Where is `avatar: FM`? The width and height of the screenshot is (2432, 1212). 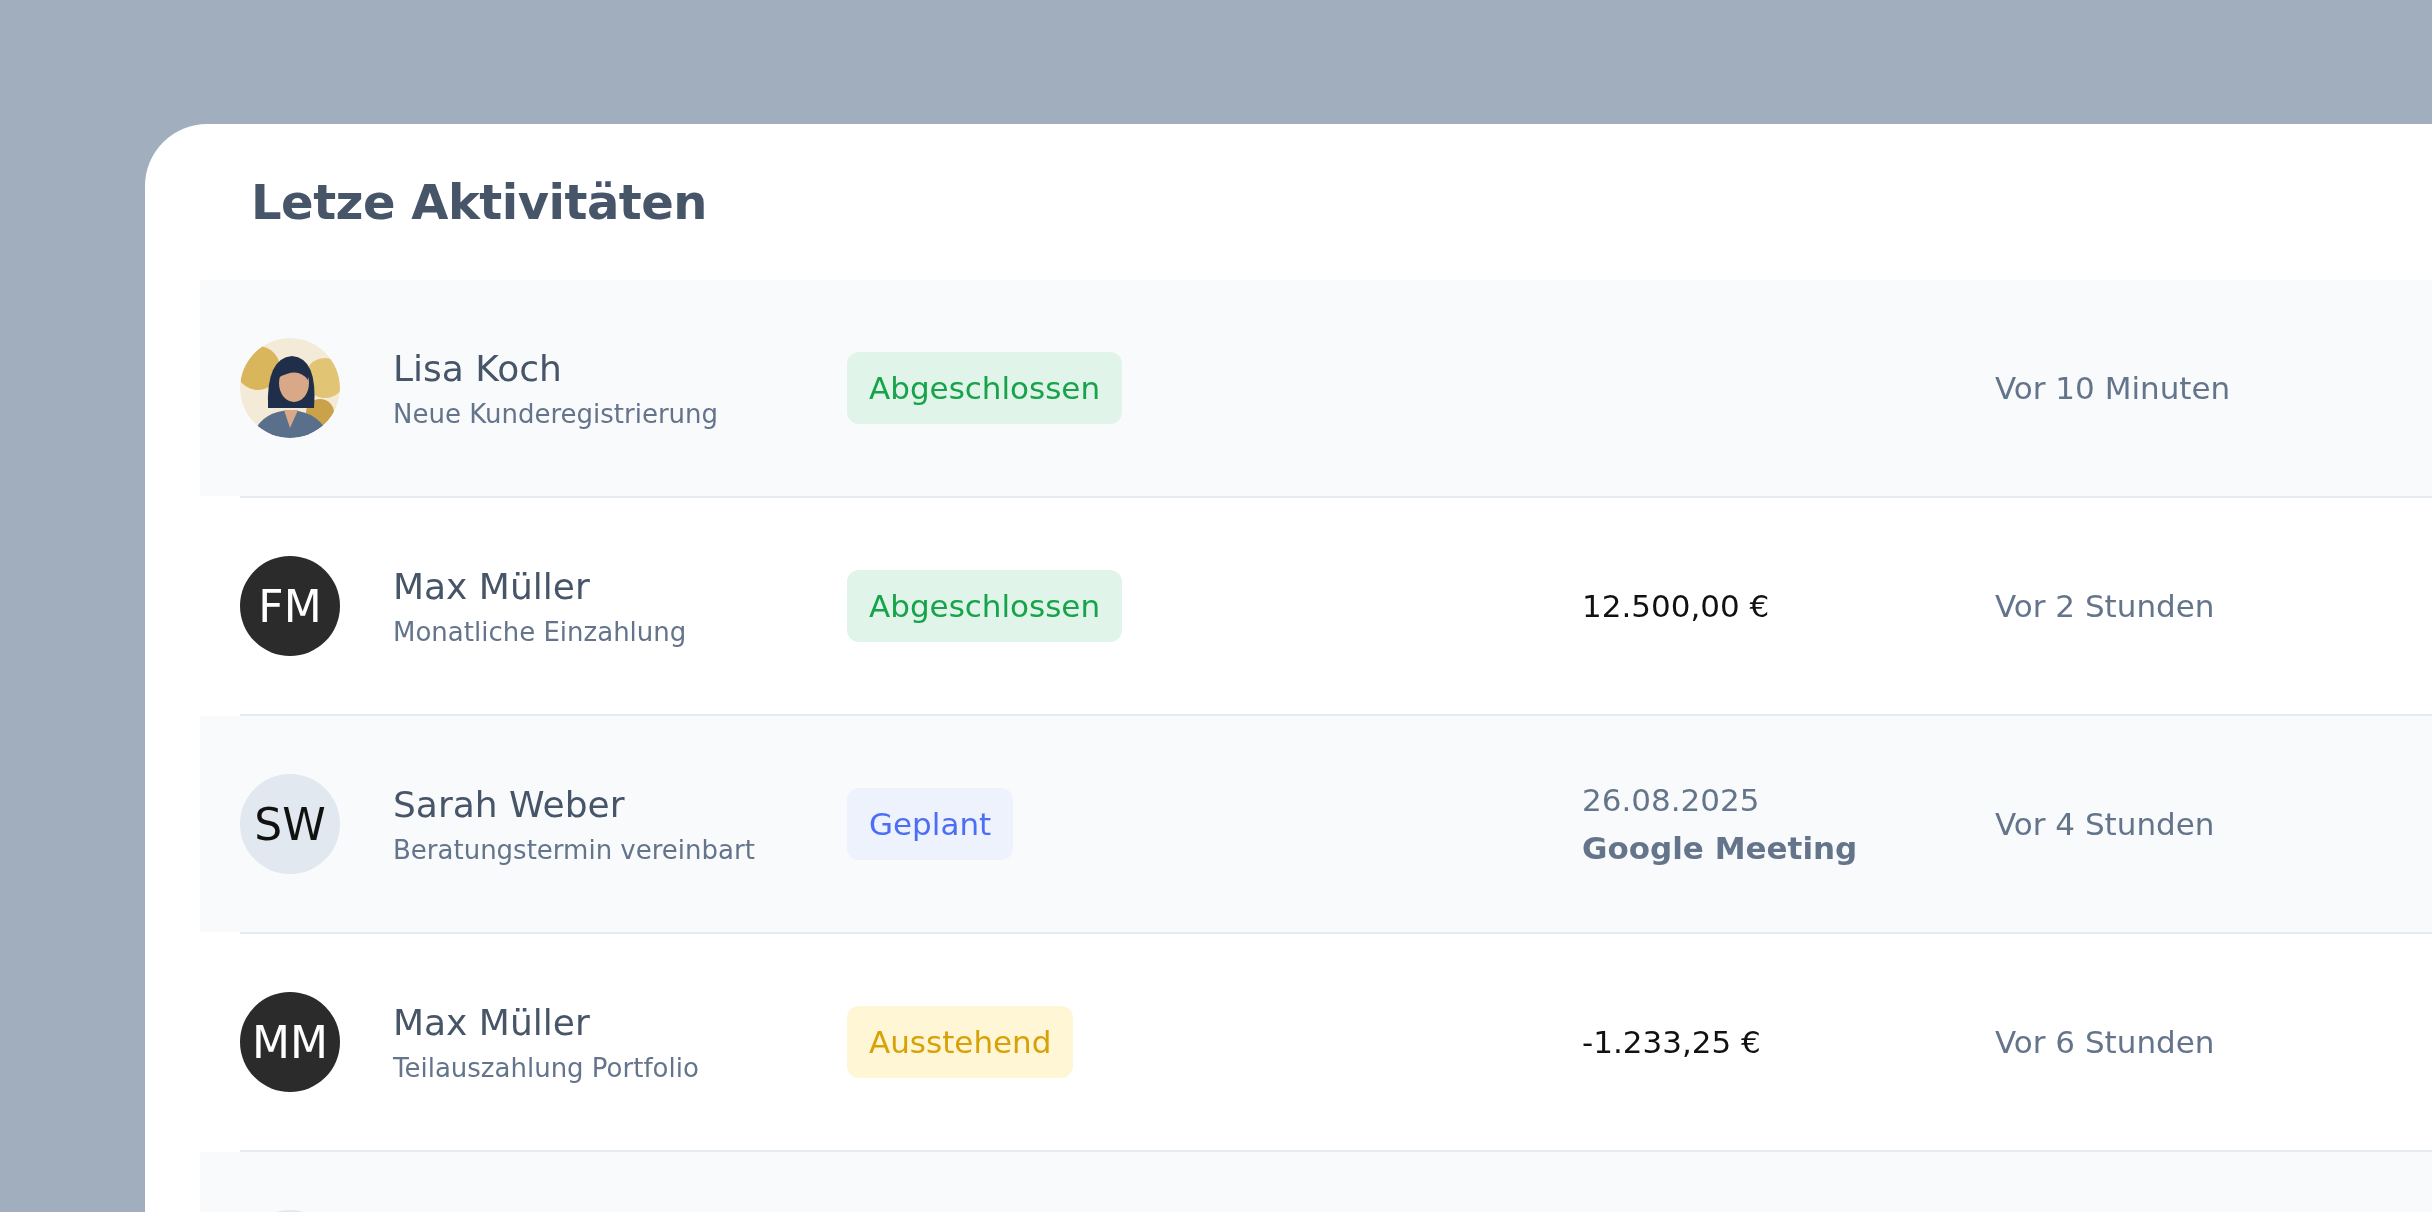
avatar: FM is located at coordinates (290, 606).